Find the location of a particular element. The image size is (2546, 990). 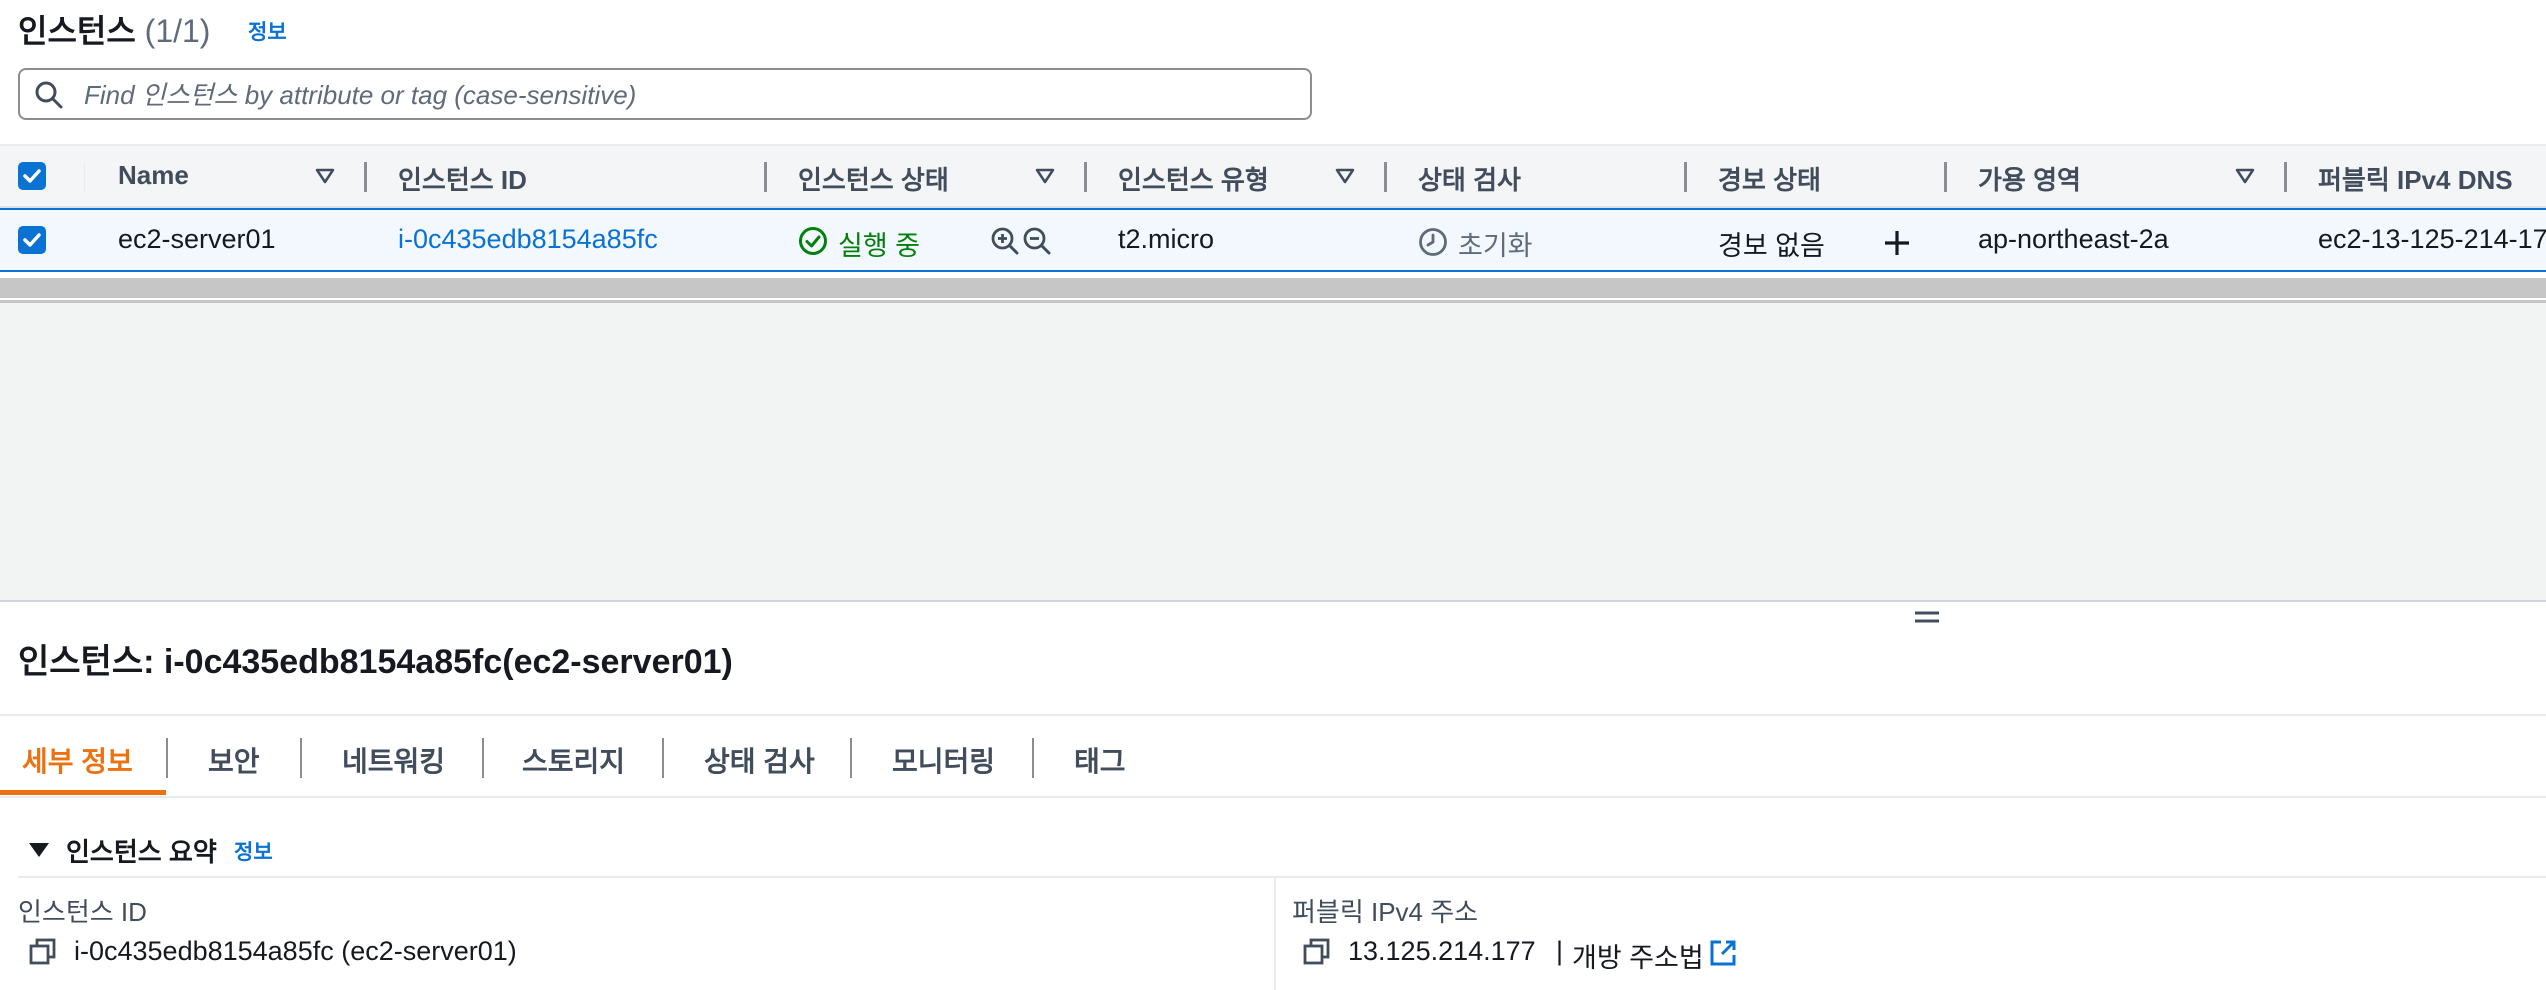

cell-instance-id-link: i-0c435edb8154a85fc is located at coordinates (528, 239).